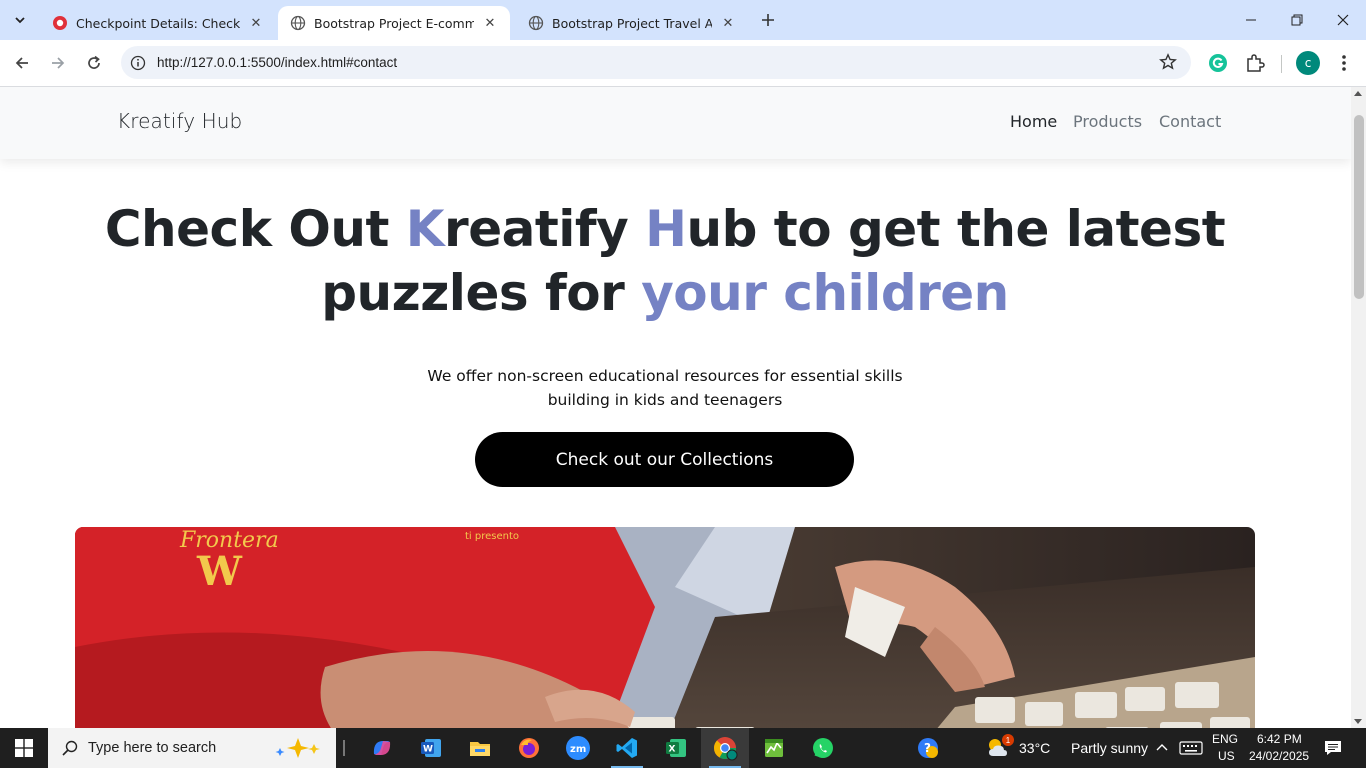  Describe the element at coordinates (1359, 207) in the screenshot. I see `scrollbar-thumb` at that location.